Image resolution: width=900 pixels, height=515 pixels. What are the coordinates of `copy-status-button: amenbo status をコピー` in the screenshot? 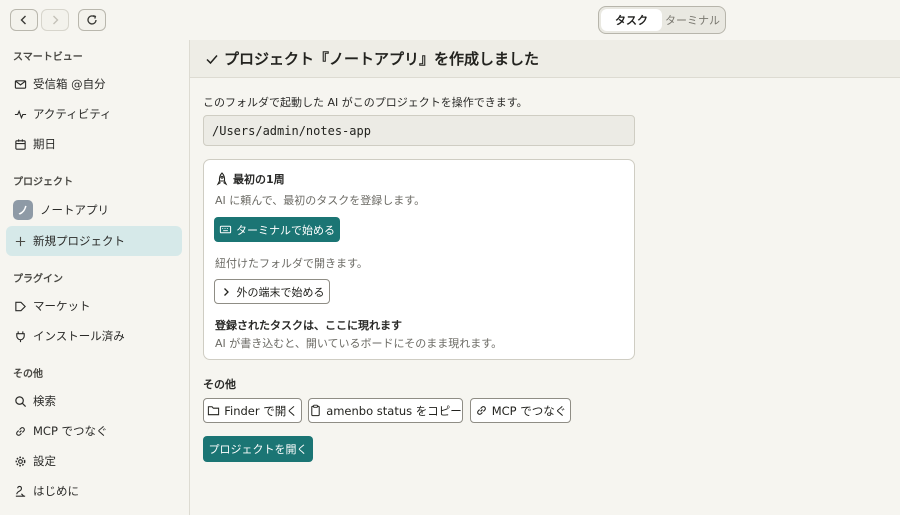 It's located at (385, 410).